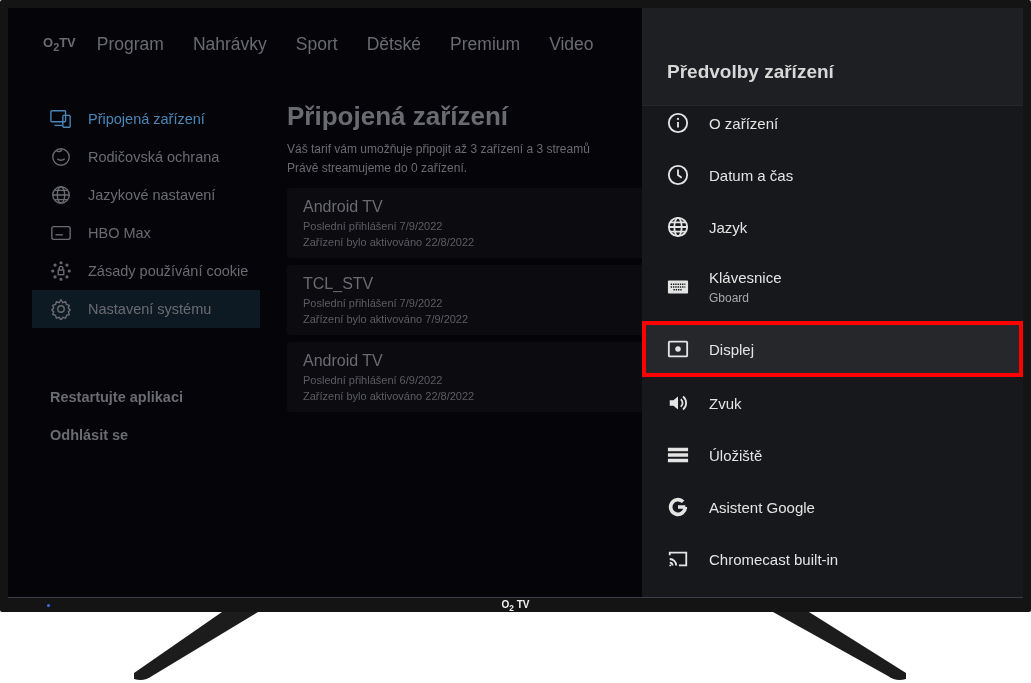 This screenshot has height=683, width=1031. Describe the element at coordinates (373, 380) in the screenshot. I see `last-login-text: Poslední přihlášení 6/9/2022` at that location.